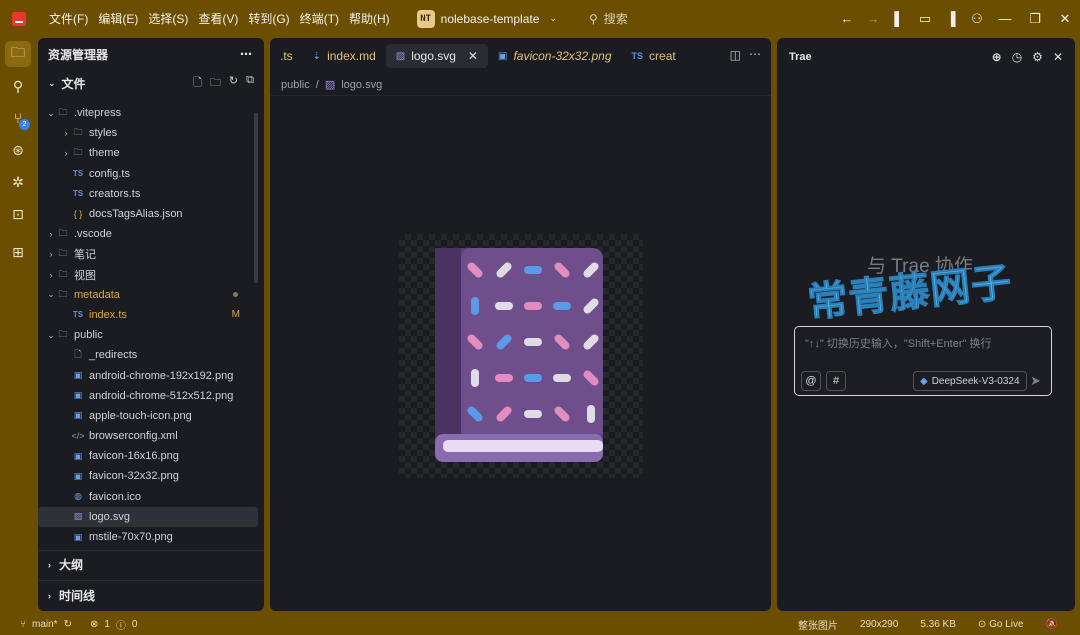 This screenshot has width=1080, height=635. What do you see at coordinates (18, 54) in the screenshot?
I see `explorer-icon: 🗀` at bounding box center [18, 54].